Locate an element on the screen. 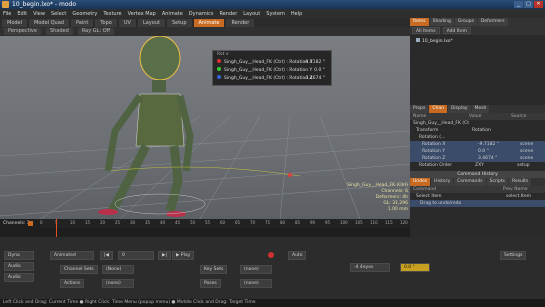  tab-render: Render is located at coordinates (240, 23).